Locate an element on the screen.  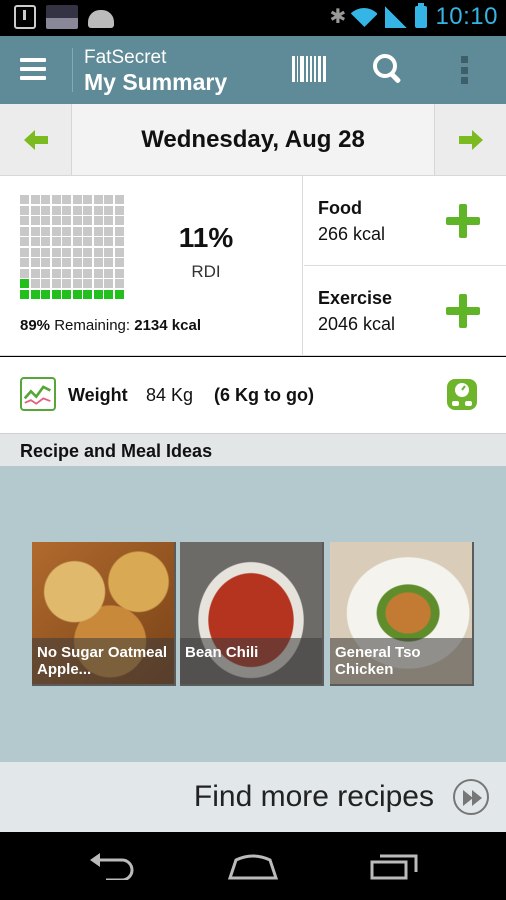
search-icon is located at coordinates (388, 69).